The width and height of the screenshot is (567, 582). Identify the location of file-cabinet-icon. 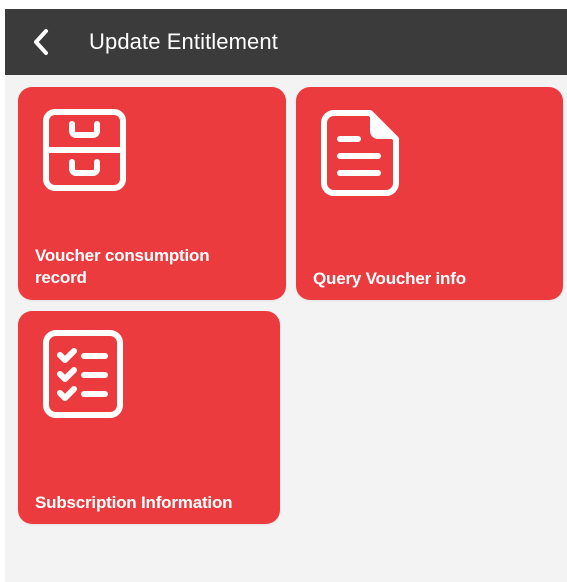
(84, 150).